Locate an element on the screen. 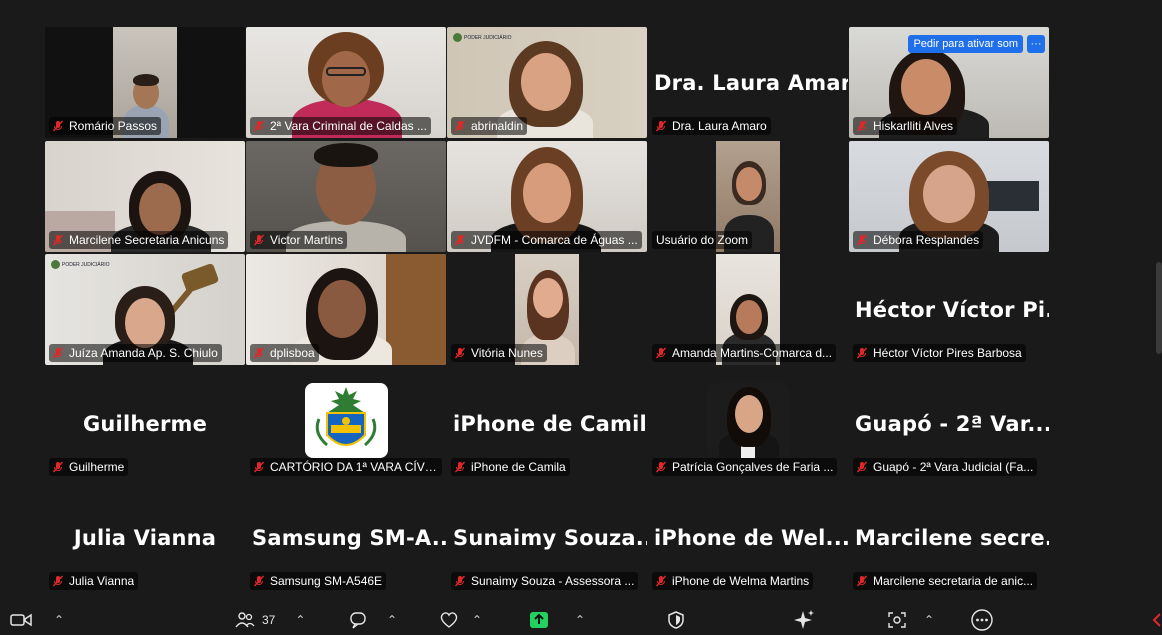 The height and width of the screenshot is (635, 1162). share-screen-icon is located at coordinates (539, 620).